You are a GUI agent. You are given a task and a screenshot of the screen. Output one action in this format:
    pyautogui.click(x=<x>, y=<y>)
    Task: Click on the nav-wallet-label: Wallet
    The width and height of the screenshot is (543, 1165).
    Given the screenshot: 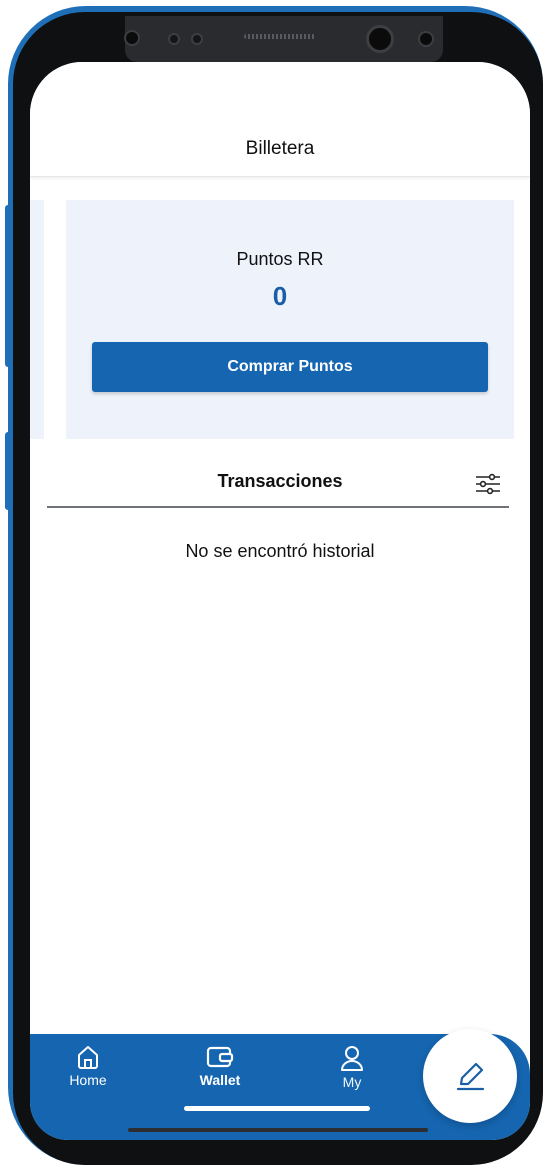 What is the action you would take?
    pyautogui.click(x=220, y=1080)
    